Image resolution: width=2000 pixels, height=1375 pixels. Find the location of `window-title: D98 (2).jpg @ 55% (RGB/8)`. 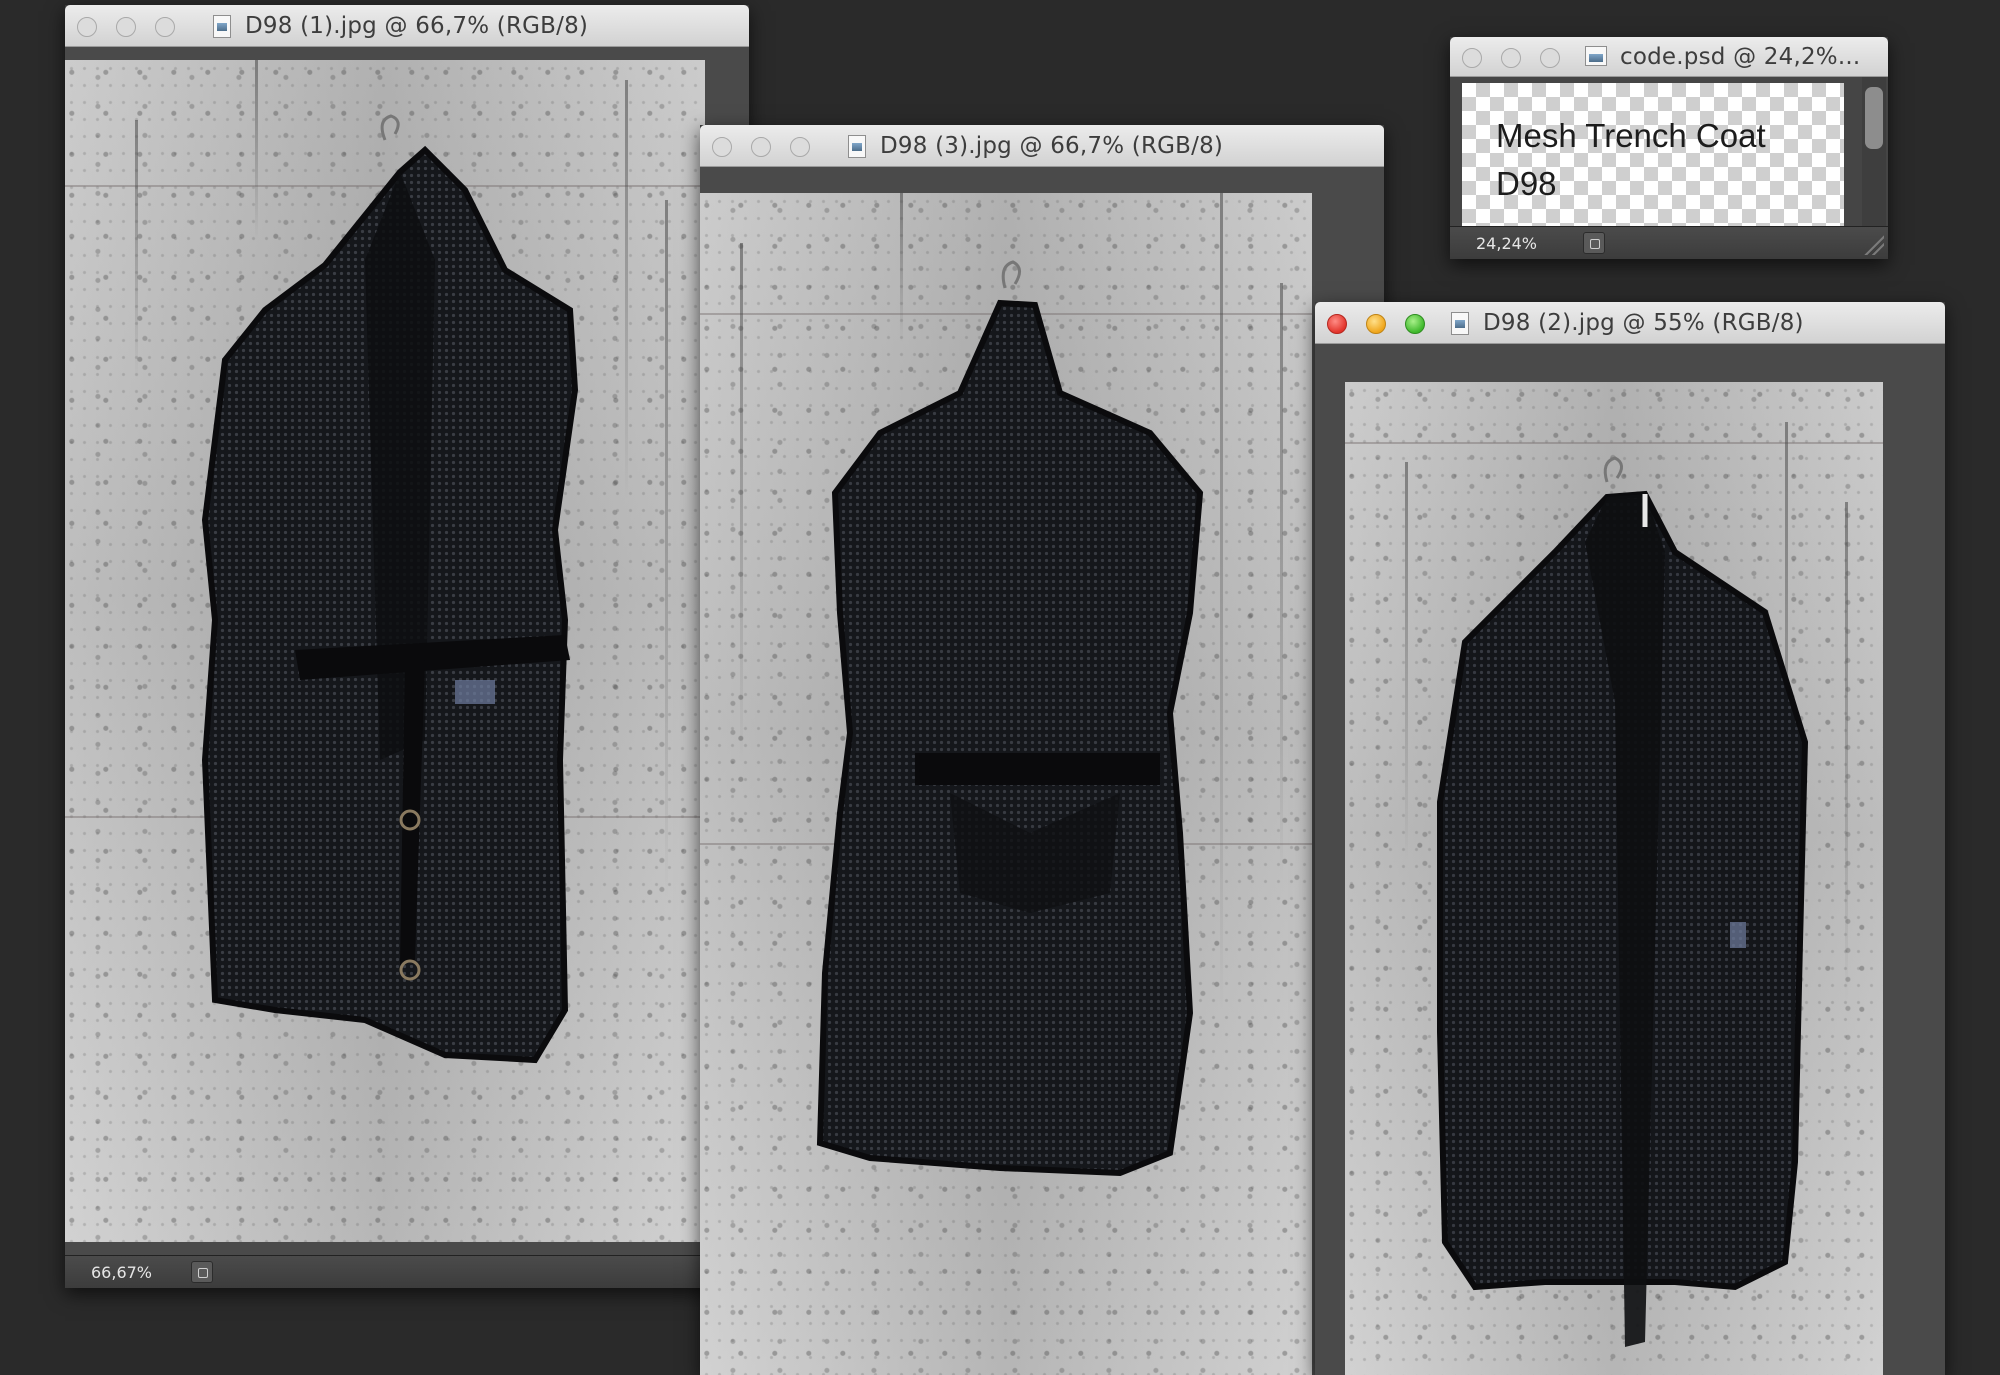

window-title: D98 (2).jpg @ 55% (RGB/8) is located at coordinates (1643, 323).